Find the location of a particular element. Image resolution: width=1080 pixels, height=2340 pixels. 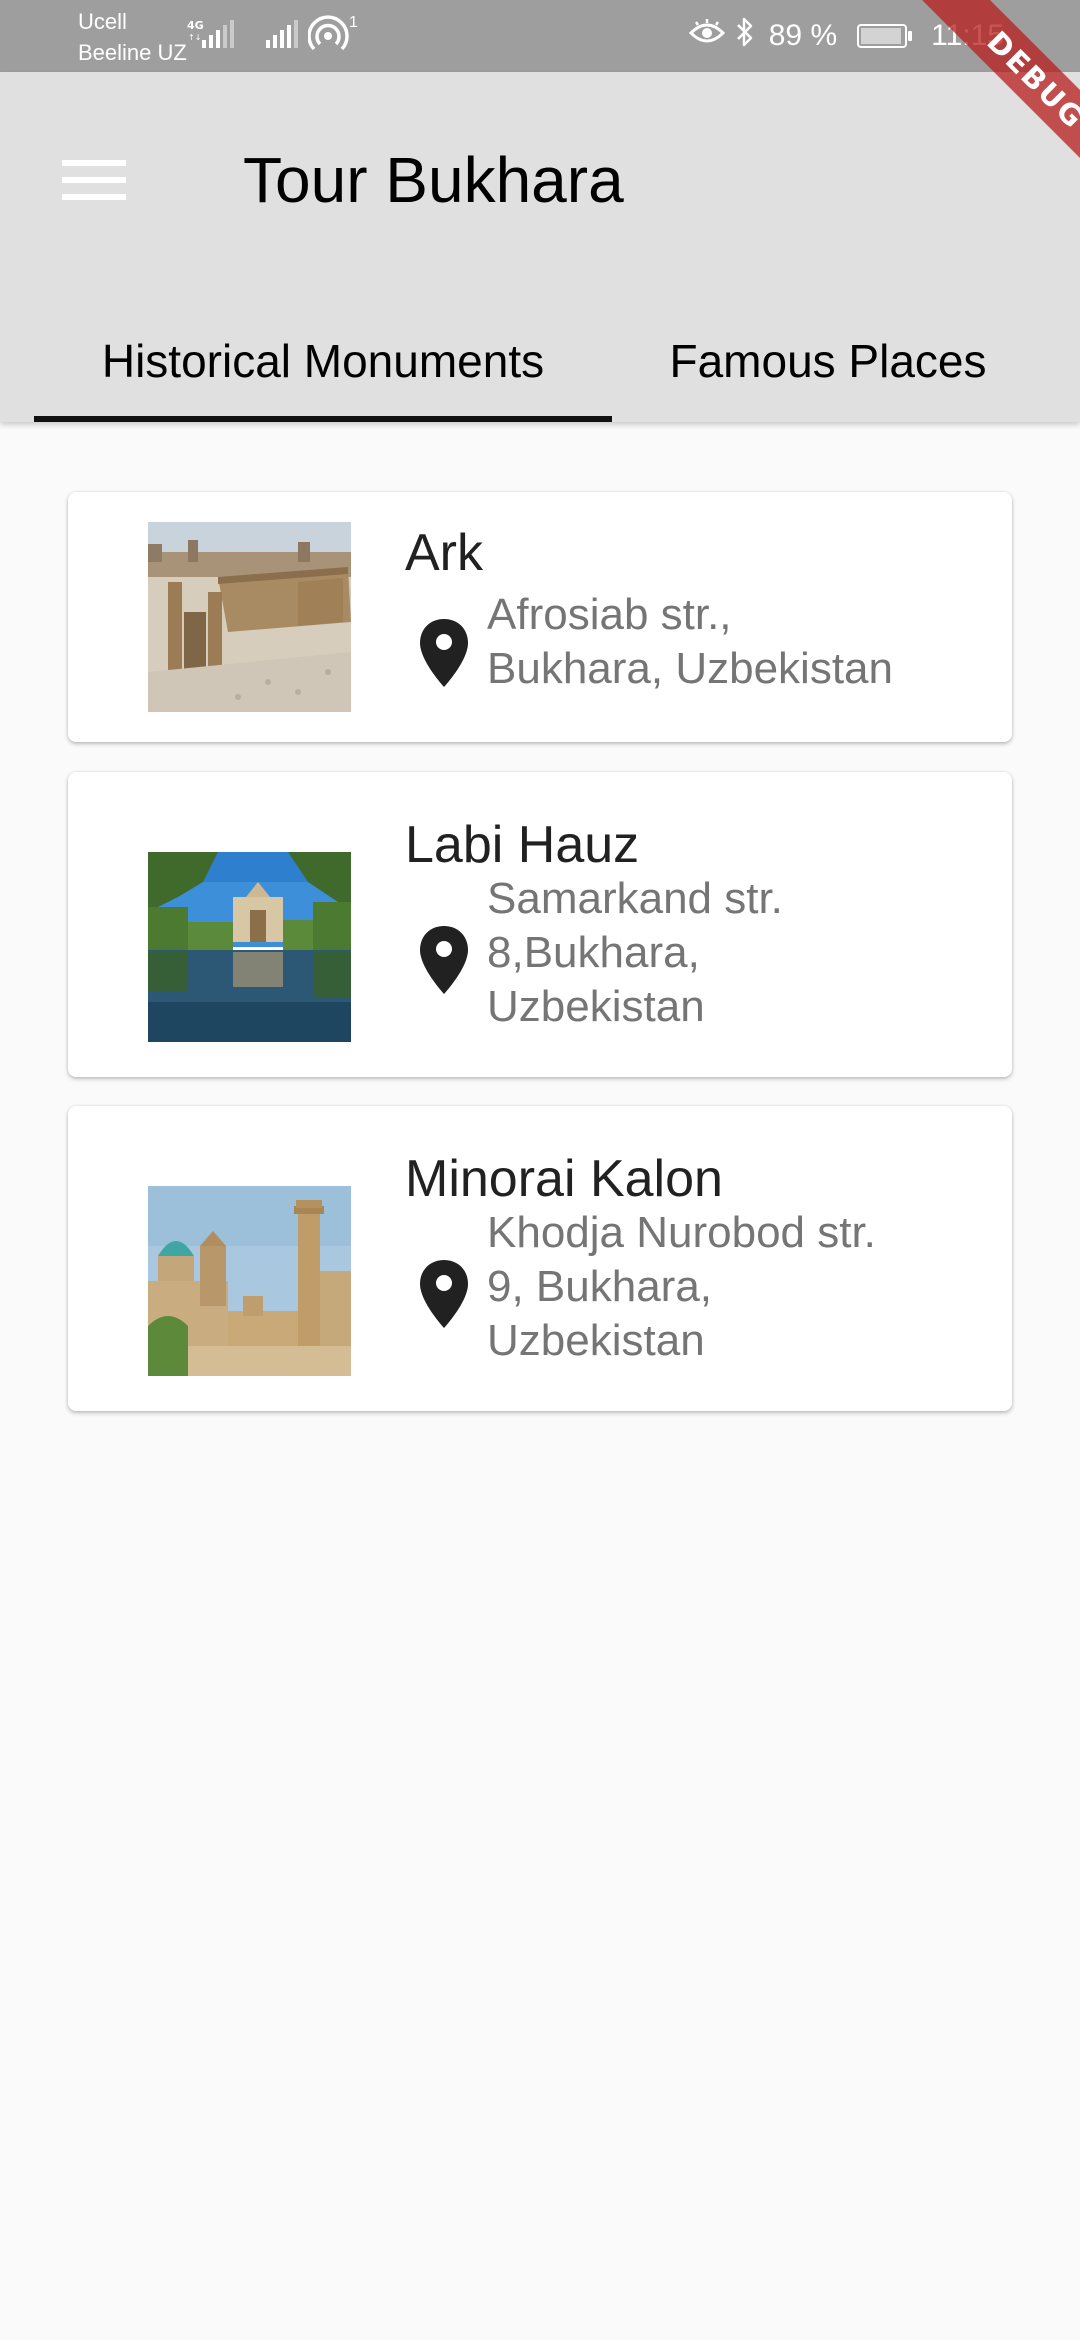

tab-label: Historical Monuments is located at coordinates (323, 361).